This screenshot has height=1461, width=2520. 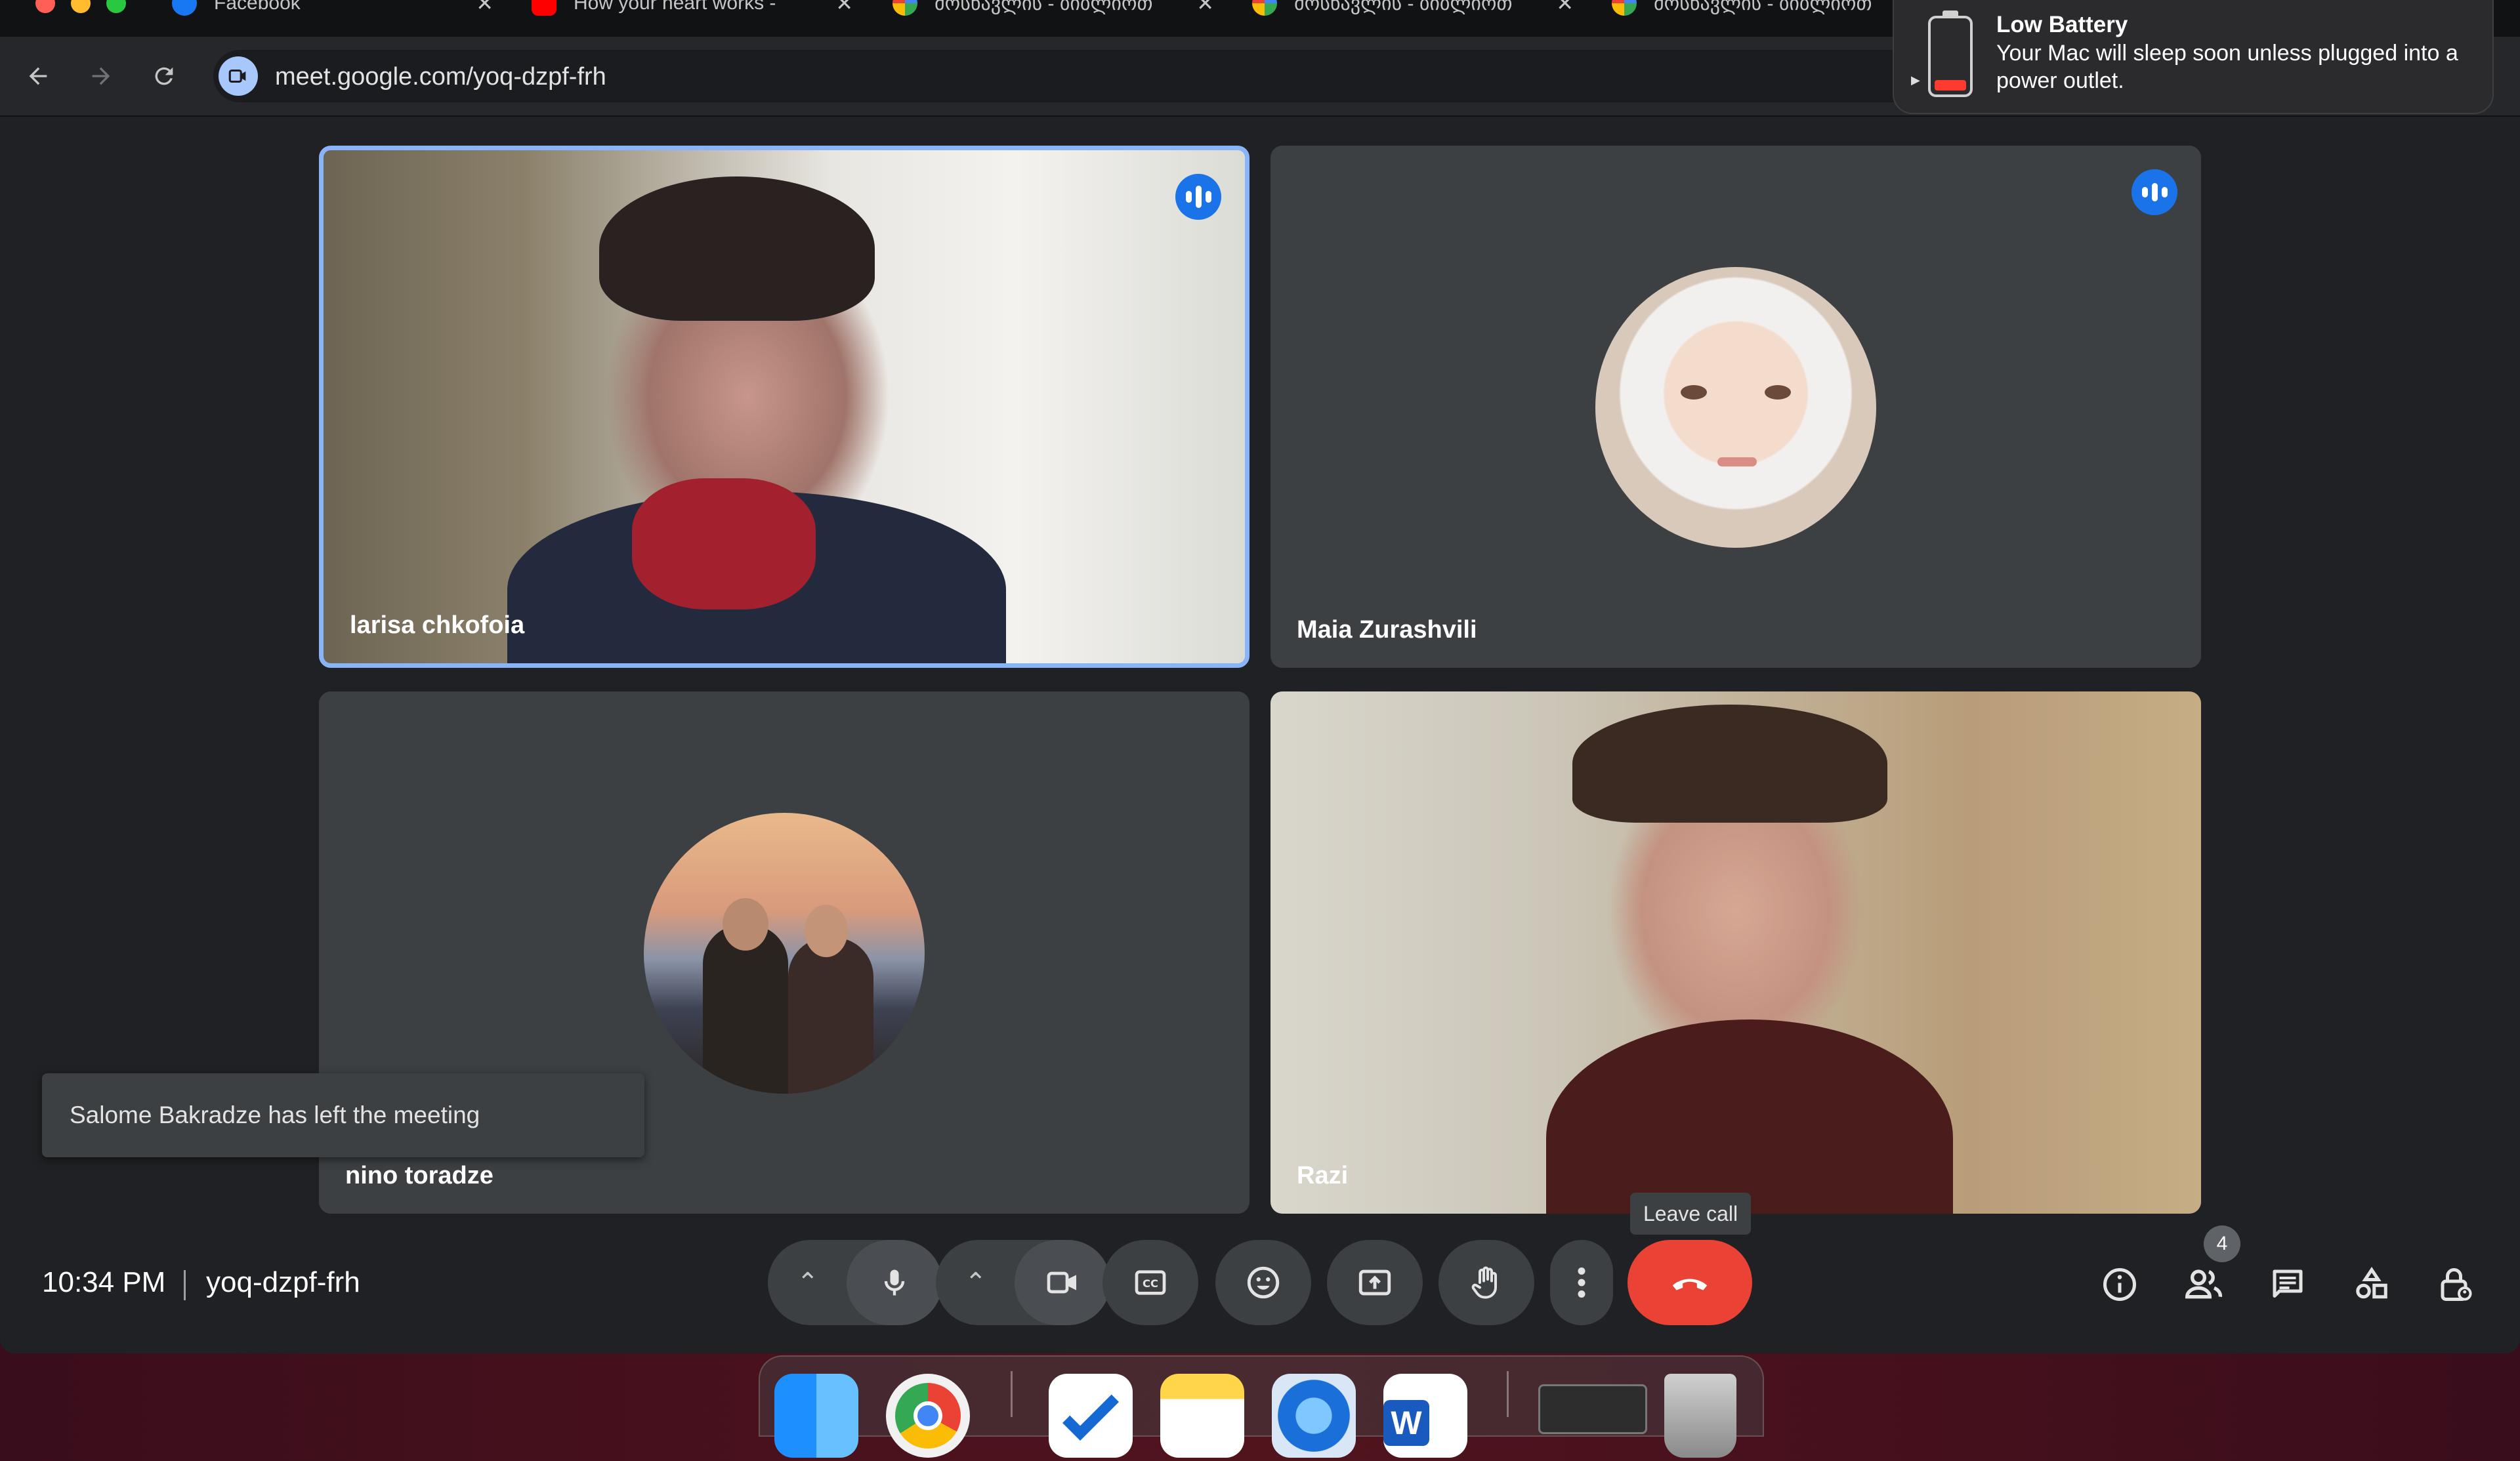 I want to click on tab-title: Facebook, so click(x=257, y=7).